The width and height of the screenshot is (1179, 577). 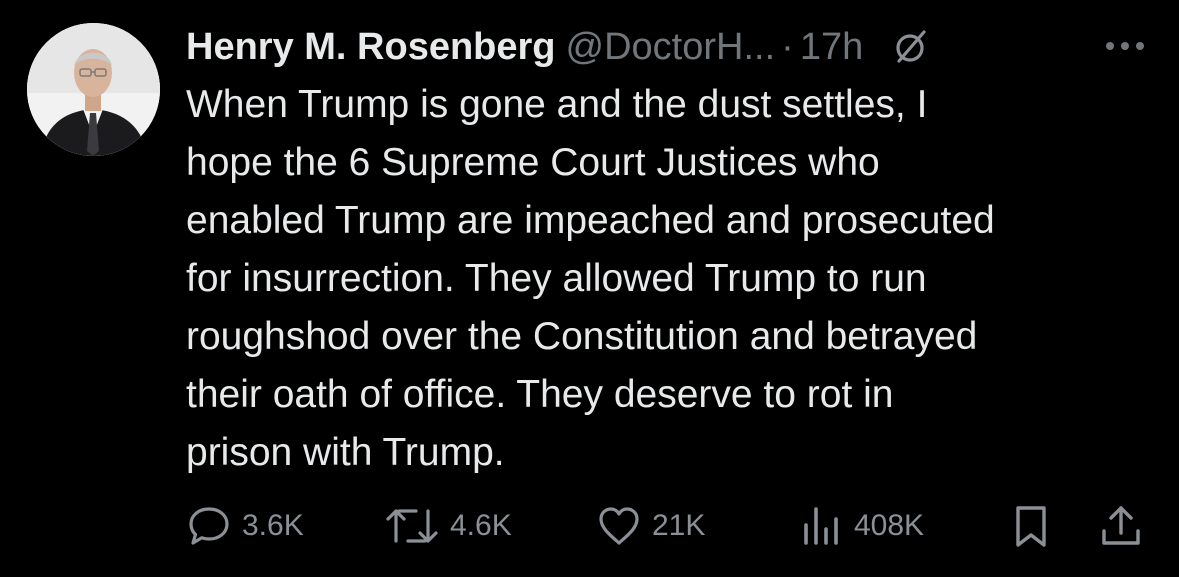 I want to click on avatar, so click(x=93, y=89).